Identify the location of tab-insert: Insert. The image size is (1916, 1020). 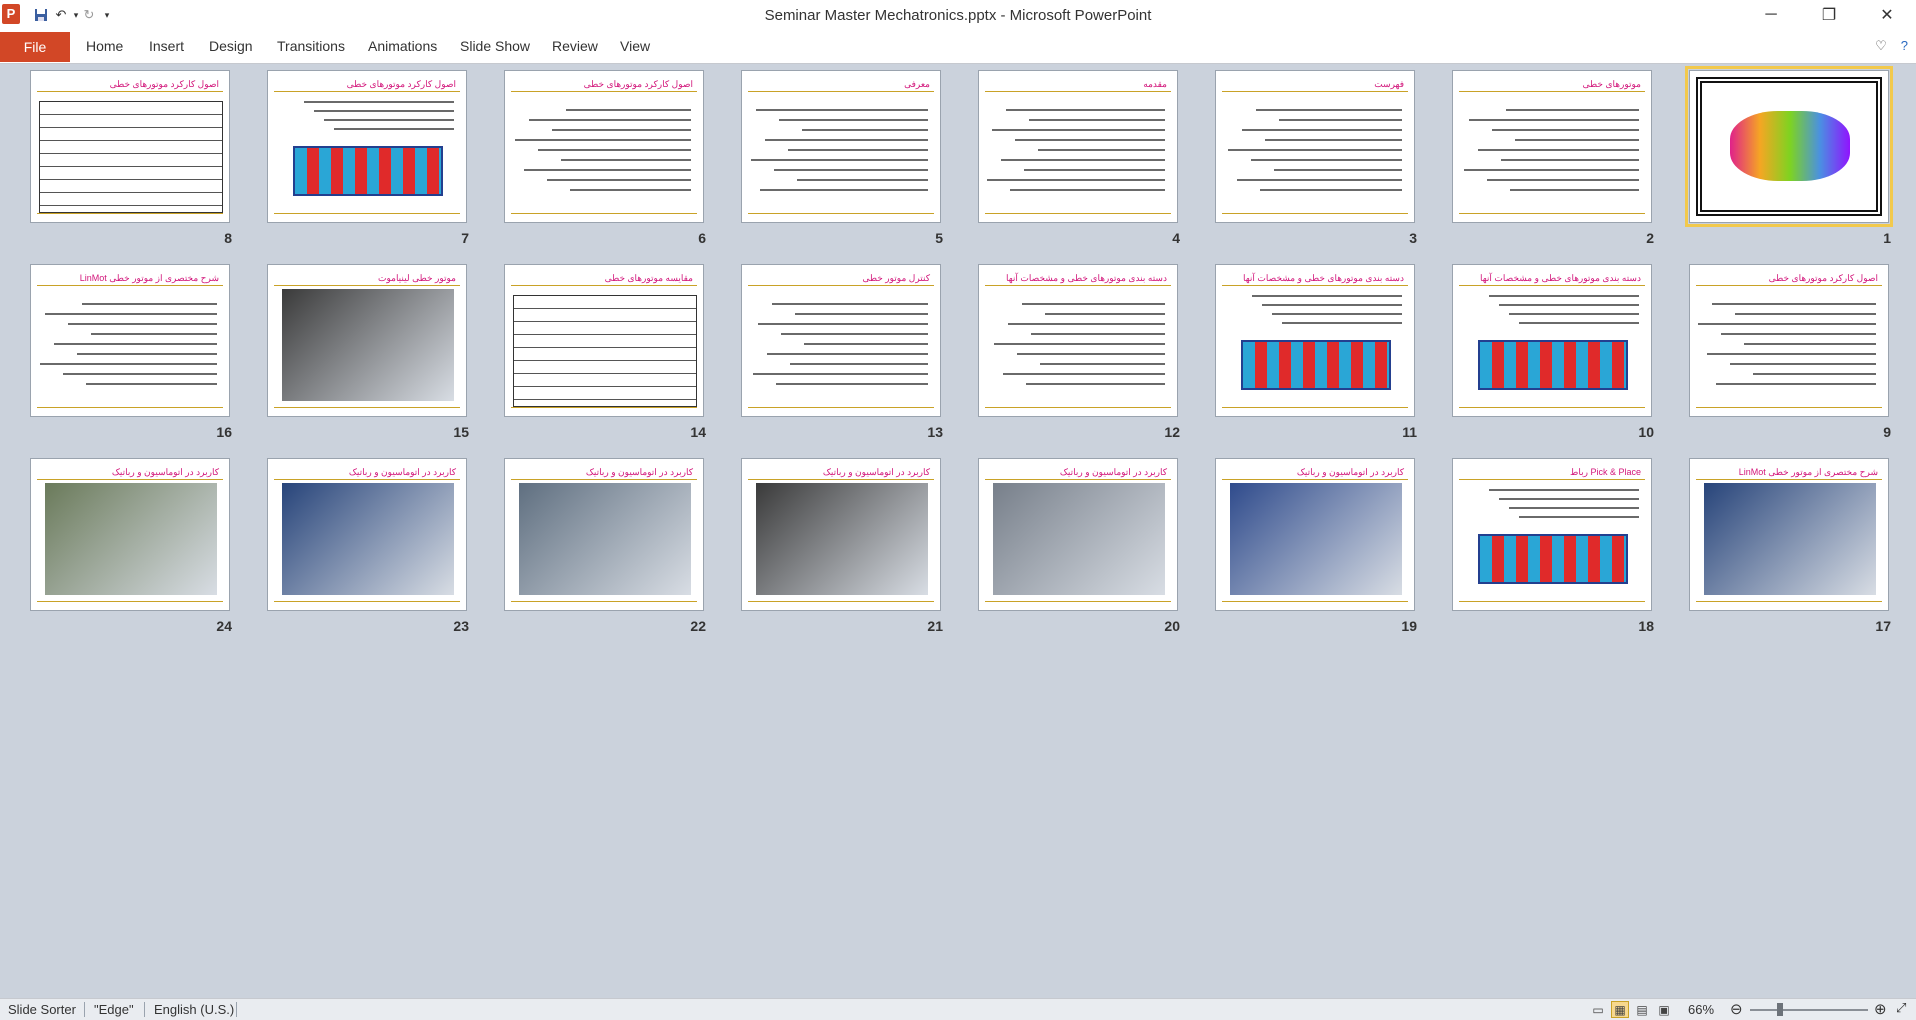
(166, 46).